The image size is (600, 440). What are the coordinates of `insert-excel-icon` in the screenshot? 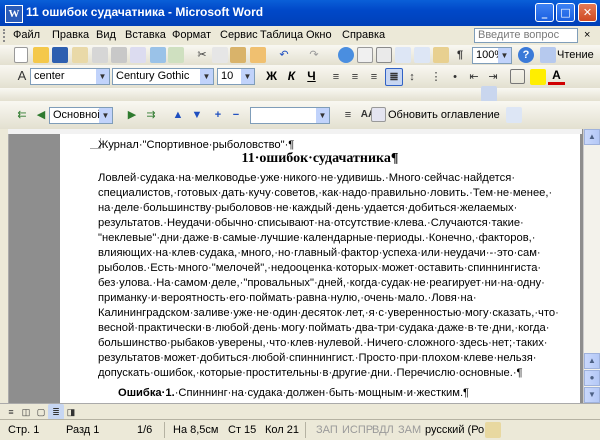 It's located at (403, 55).